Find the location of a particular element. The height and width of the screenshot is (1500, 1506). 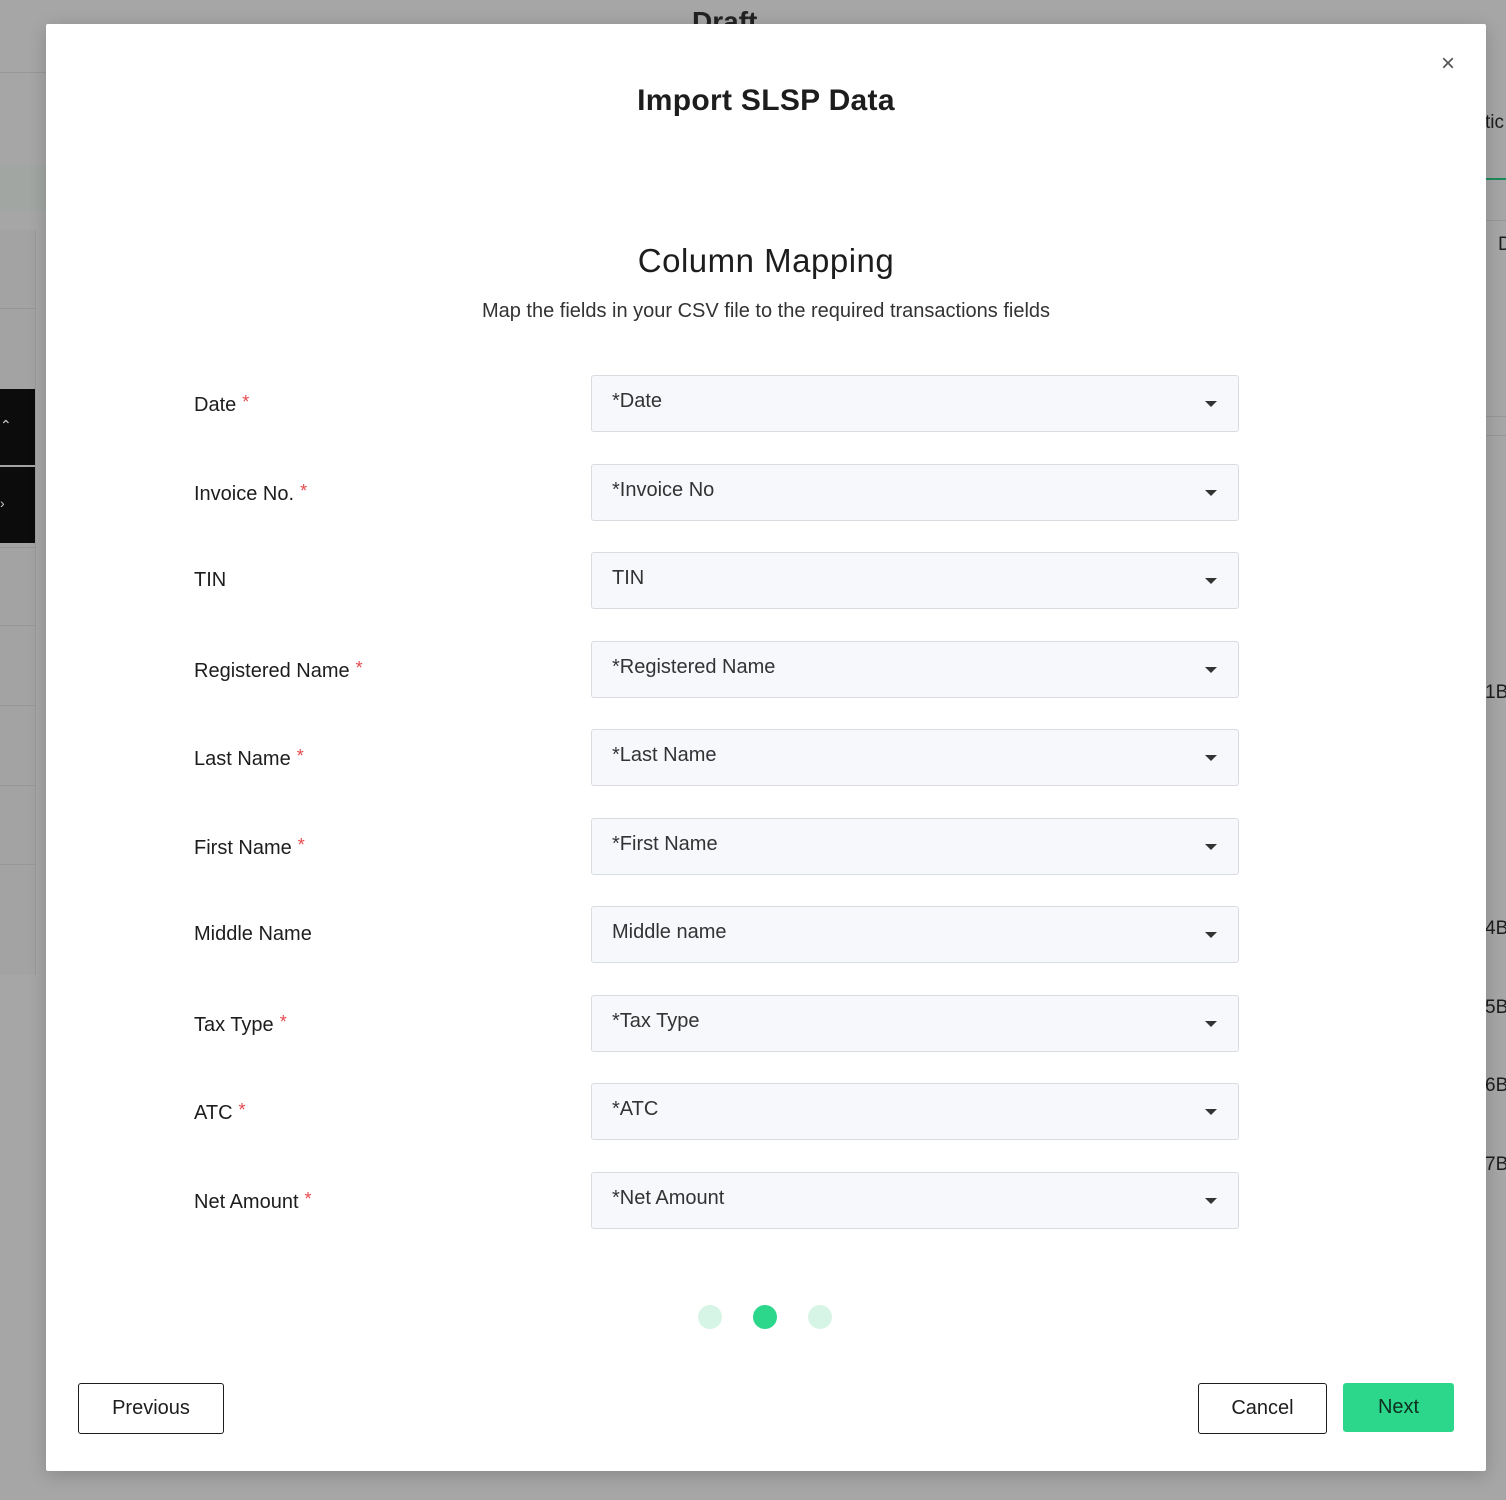

field-label-middle-name: Middle Name is located at coordinates (253, 934).